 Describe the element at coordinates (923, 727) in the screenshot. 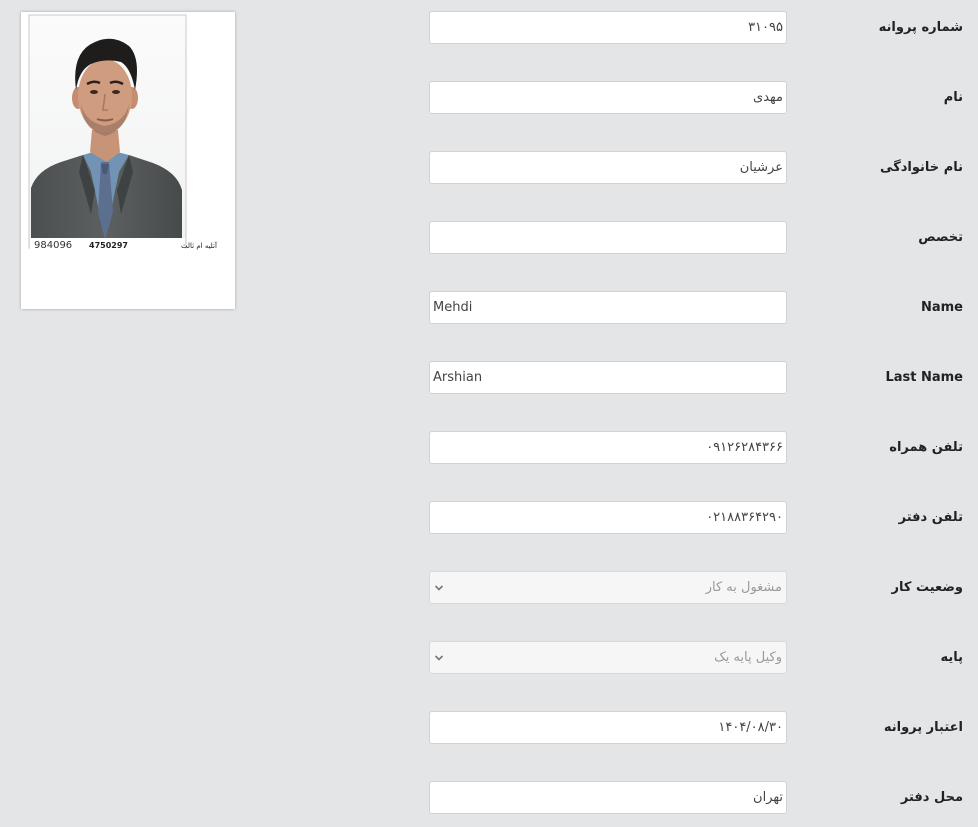

I see `license-validity-label: اعتبار پروانه` at that location.